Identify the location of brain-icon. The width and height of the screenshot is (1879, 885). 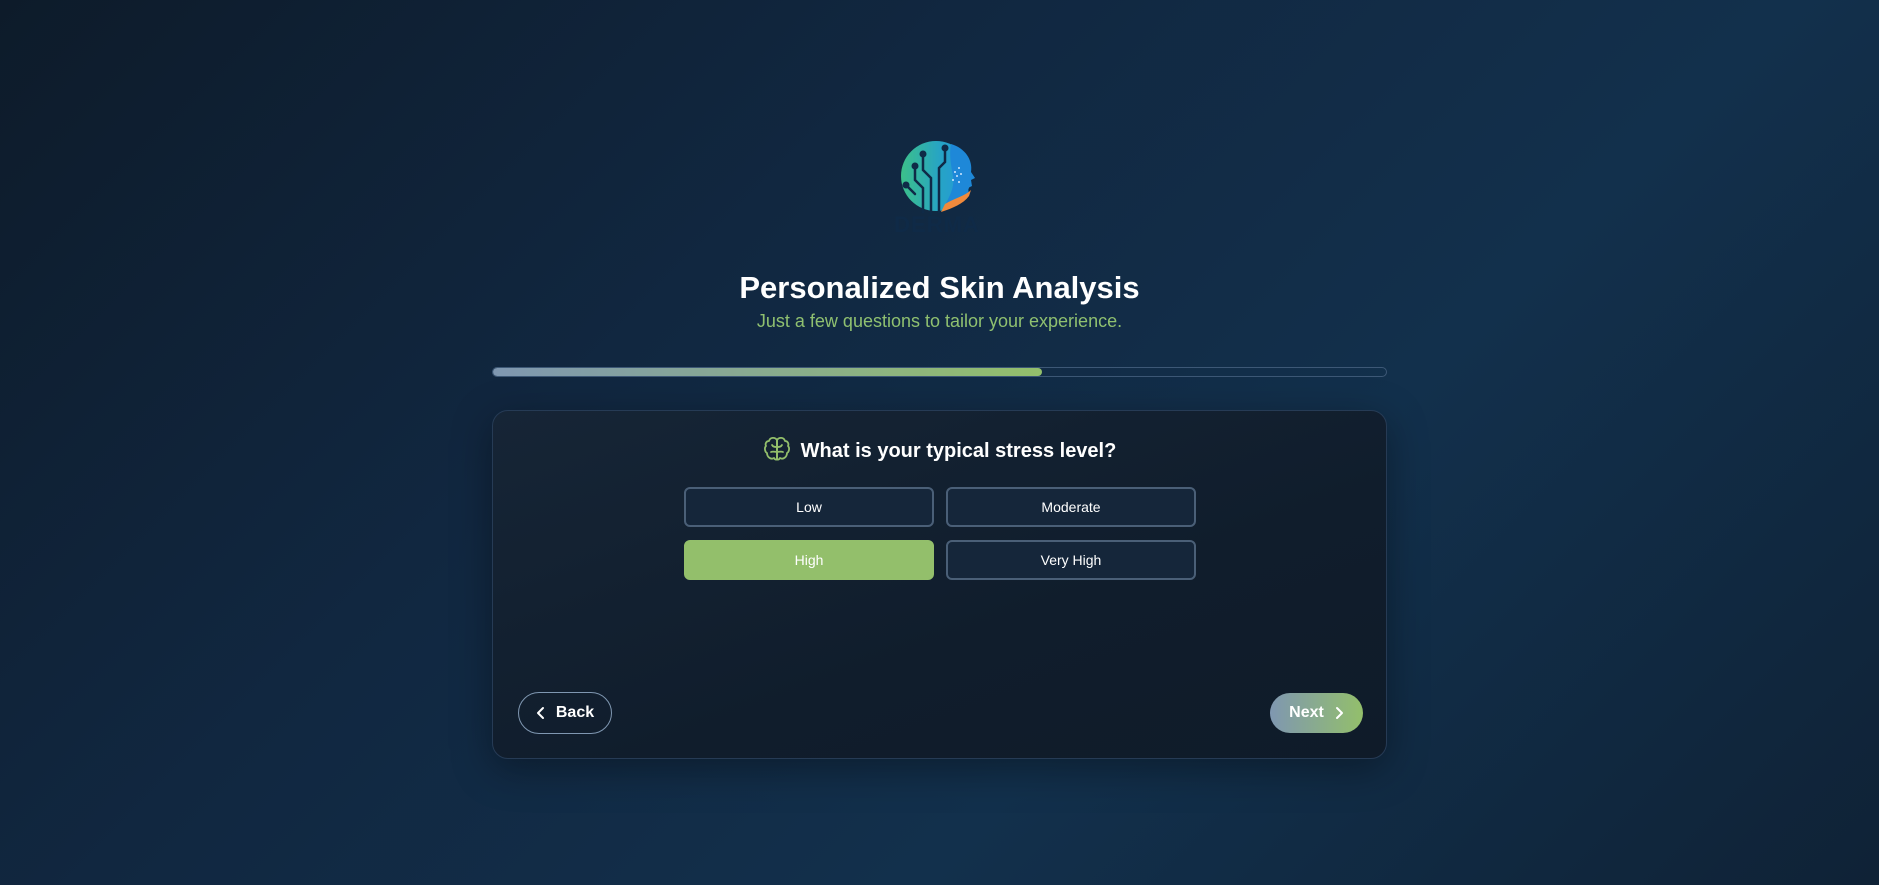
(777, 451).